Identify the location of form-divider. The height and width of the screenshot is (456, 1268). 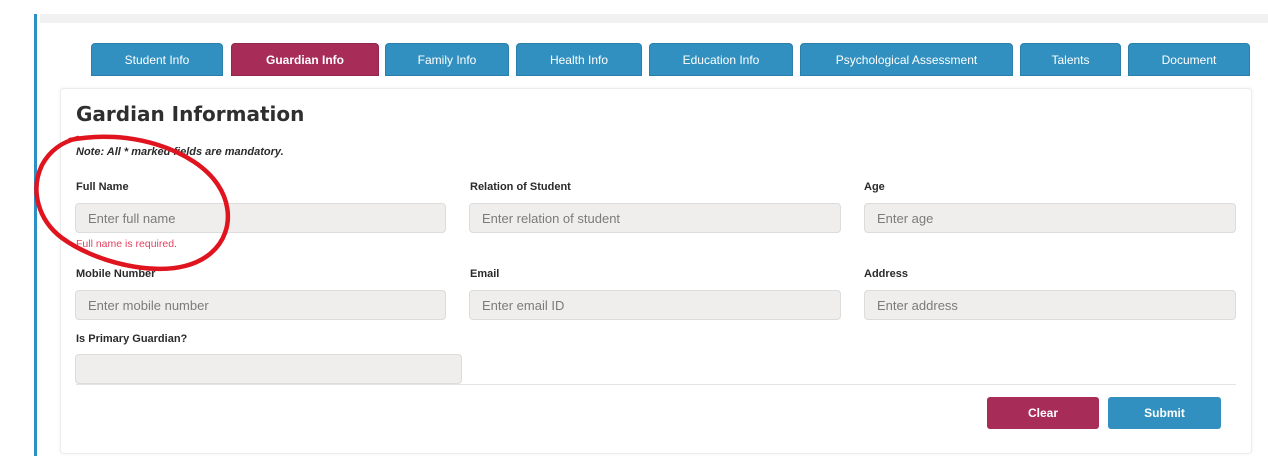
(656, 384).